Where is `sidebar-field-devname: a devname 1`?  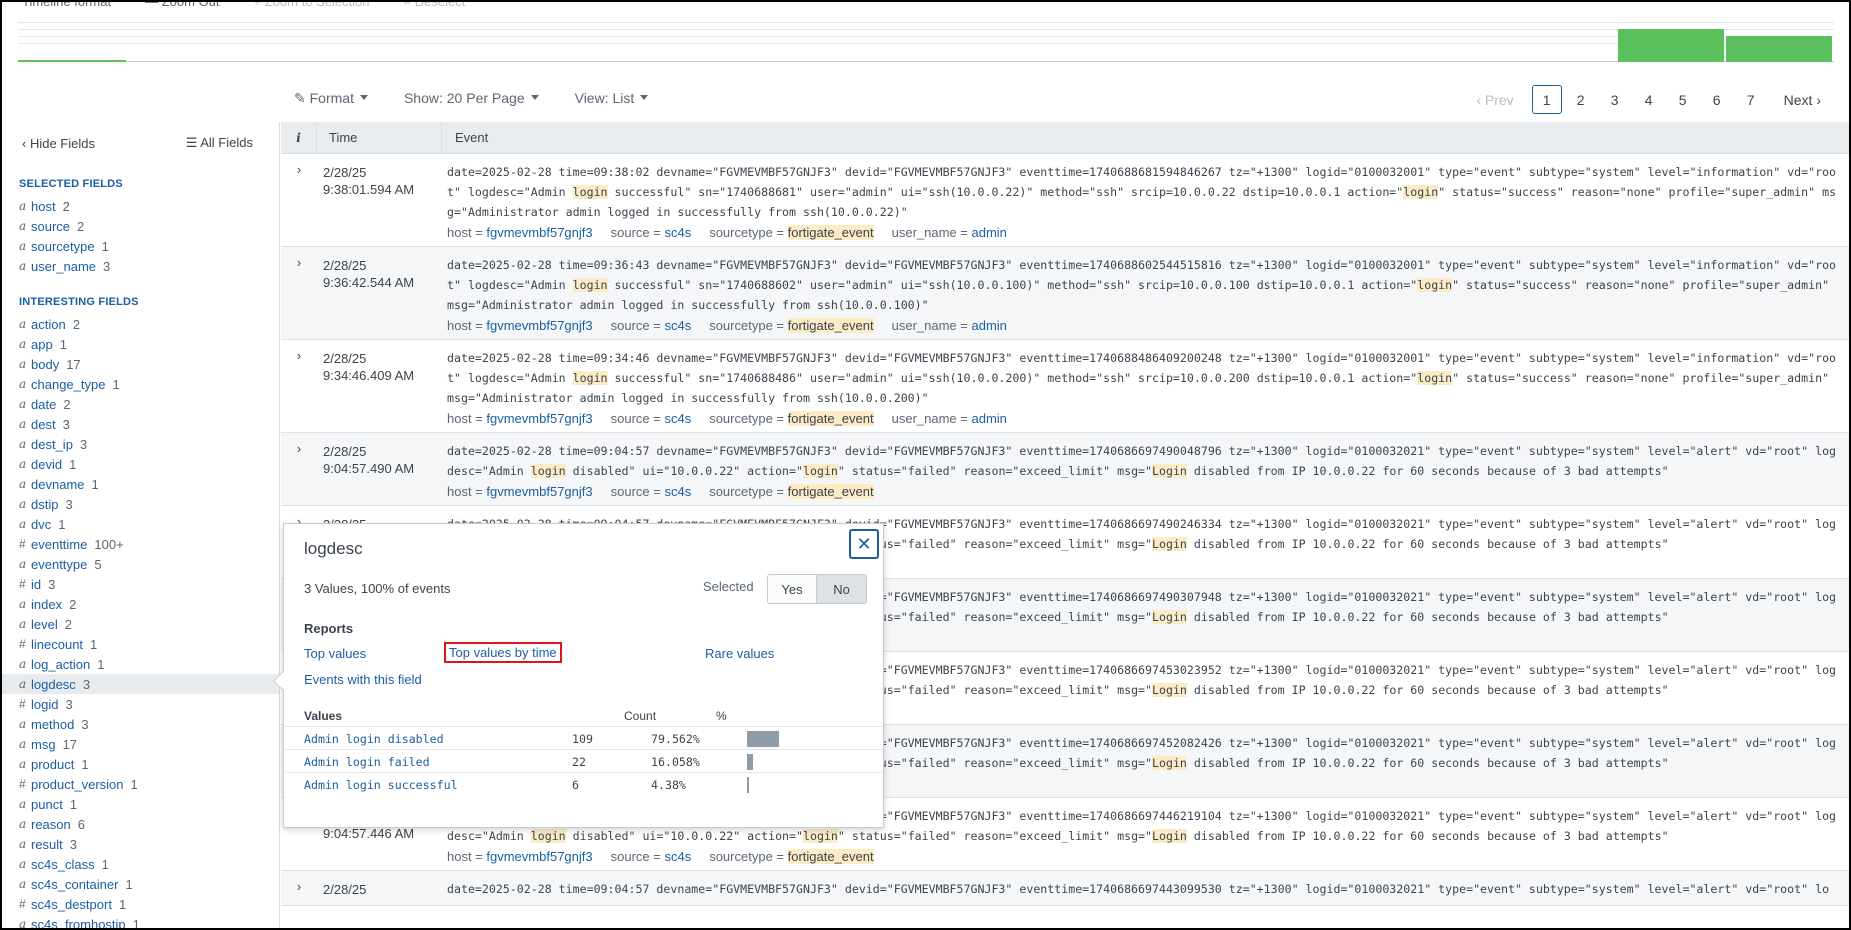
sidebar-field-devname: a devname 1 is located at coordinates (140, 484).